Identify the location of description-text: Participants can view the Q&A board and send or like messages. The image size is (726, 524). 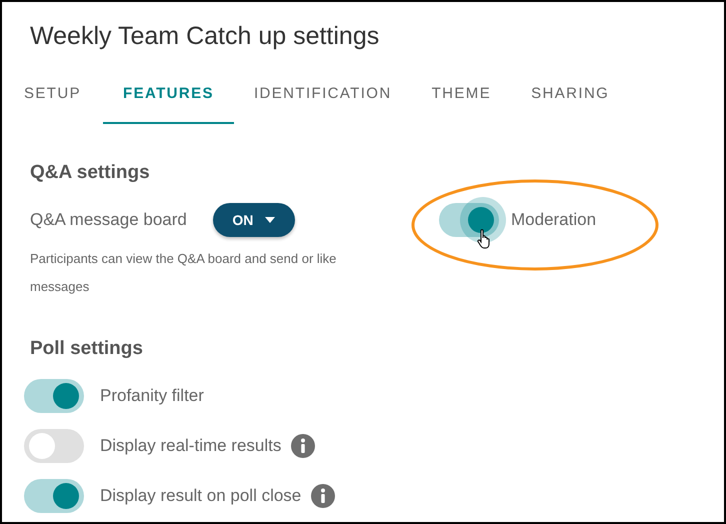
(184, 273).